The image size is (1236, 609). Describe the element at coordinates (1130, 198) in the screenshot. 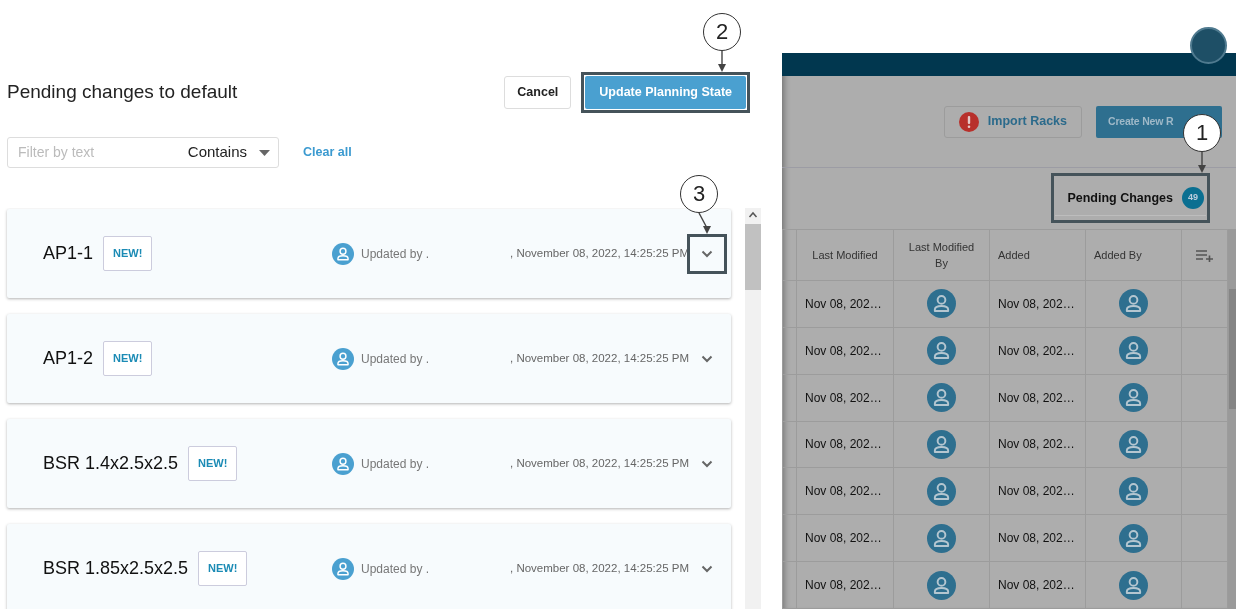

I see `pending-changes-tab: Pending Changes 49` at that location.